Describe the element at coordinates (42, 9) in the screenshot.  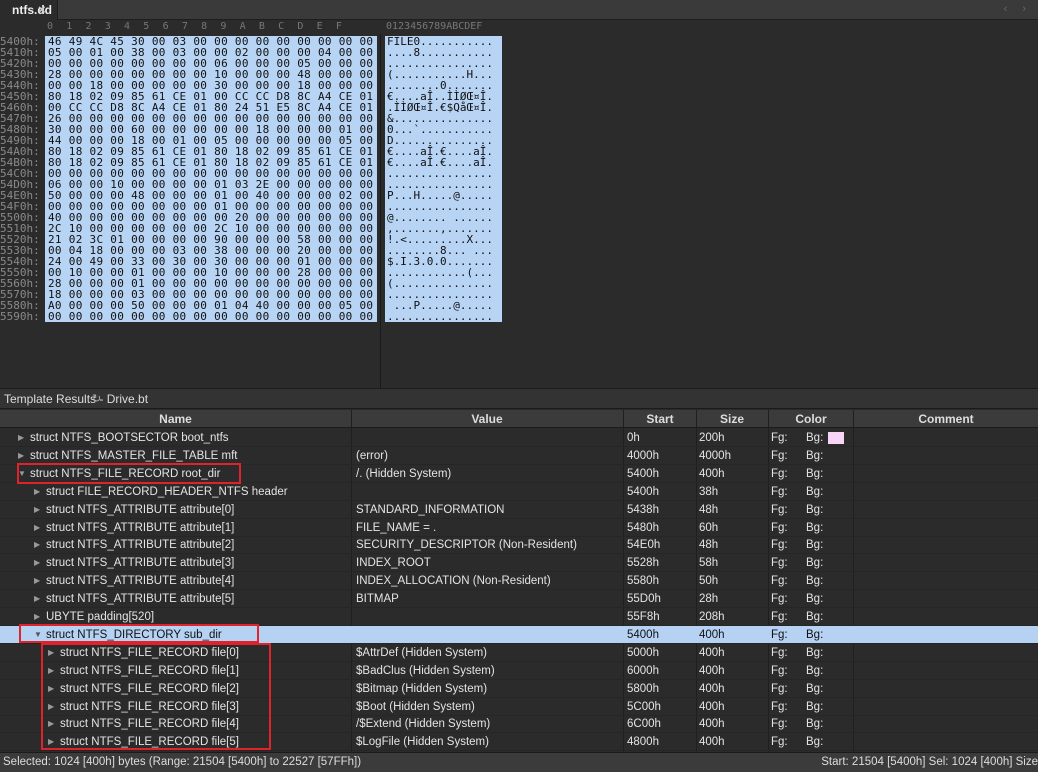
I see `close-icon: ×` at that location.